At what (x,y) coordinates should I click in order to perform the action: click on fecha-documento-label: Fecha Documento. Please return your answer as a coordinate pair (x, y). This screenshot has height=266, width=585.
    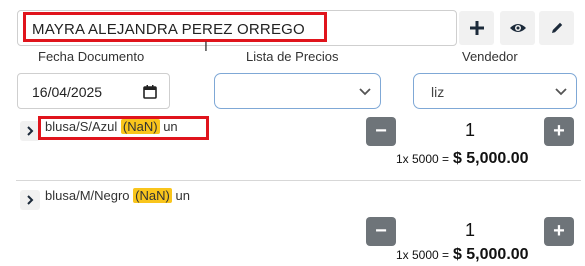
    Looking at the image, I should click on (91, 56).